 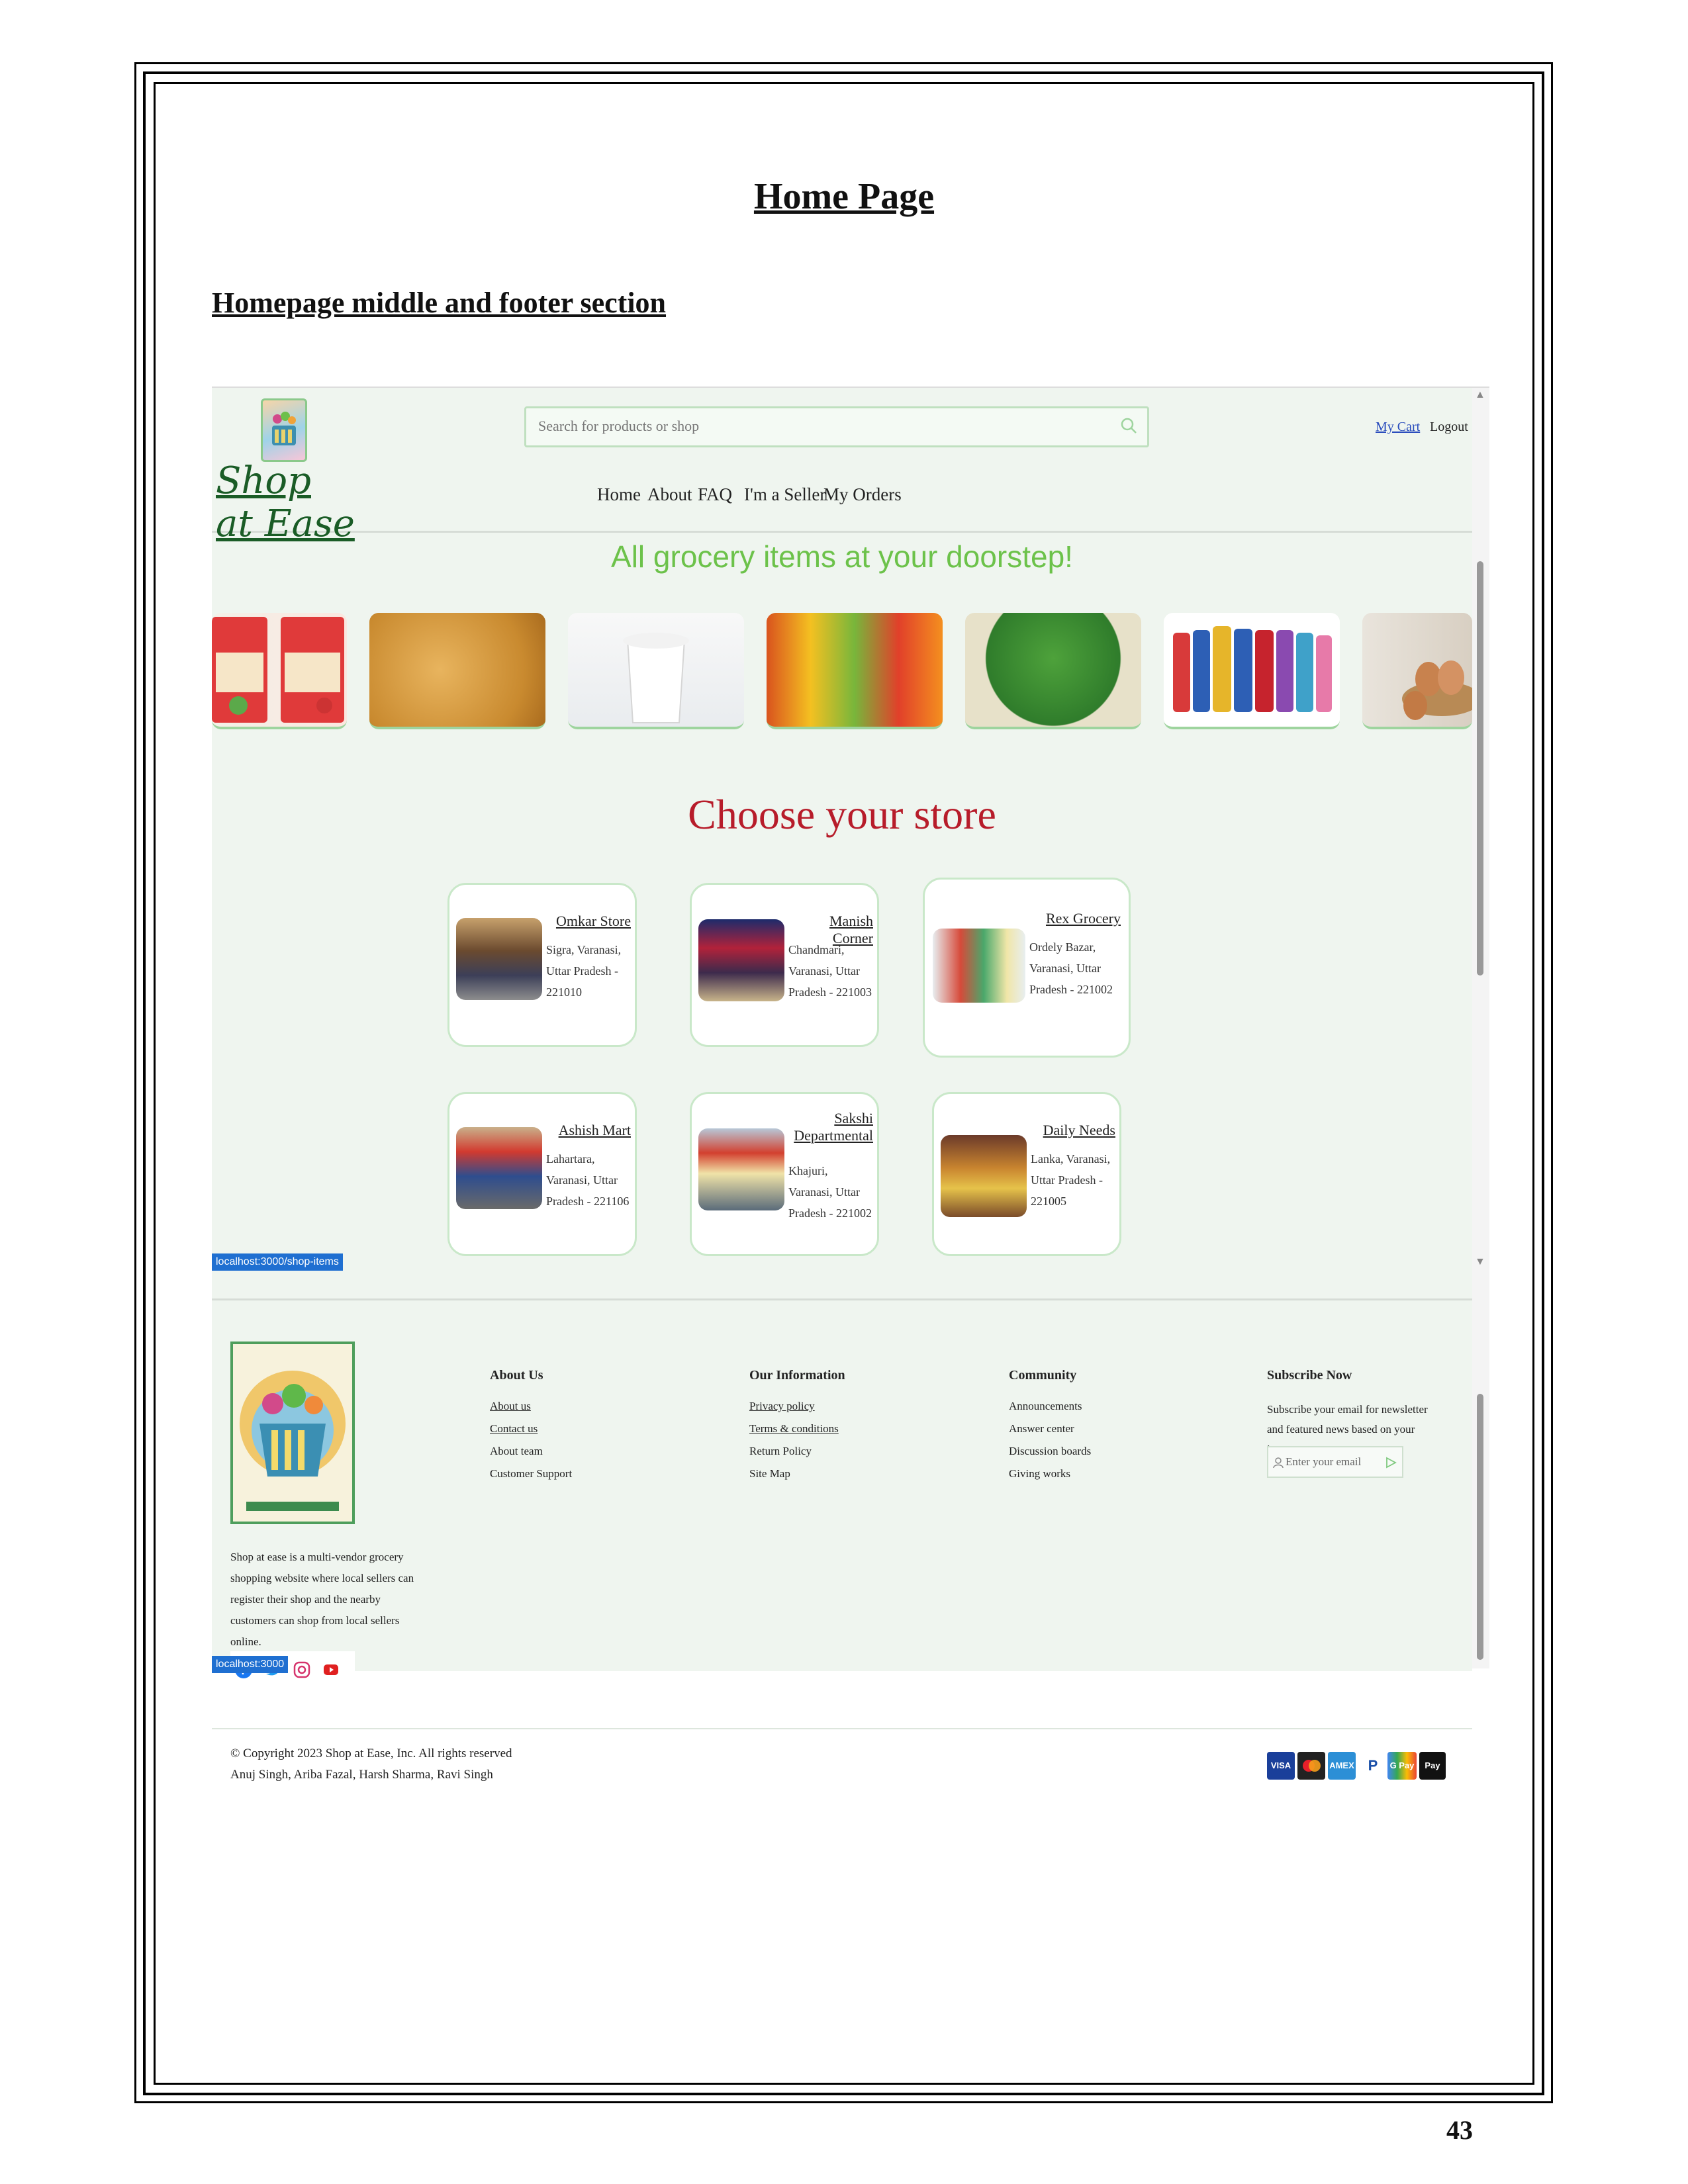 I want to click on document-title: Home Page, so click(x=844, y=197).